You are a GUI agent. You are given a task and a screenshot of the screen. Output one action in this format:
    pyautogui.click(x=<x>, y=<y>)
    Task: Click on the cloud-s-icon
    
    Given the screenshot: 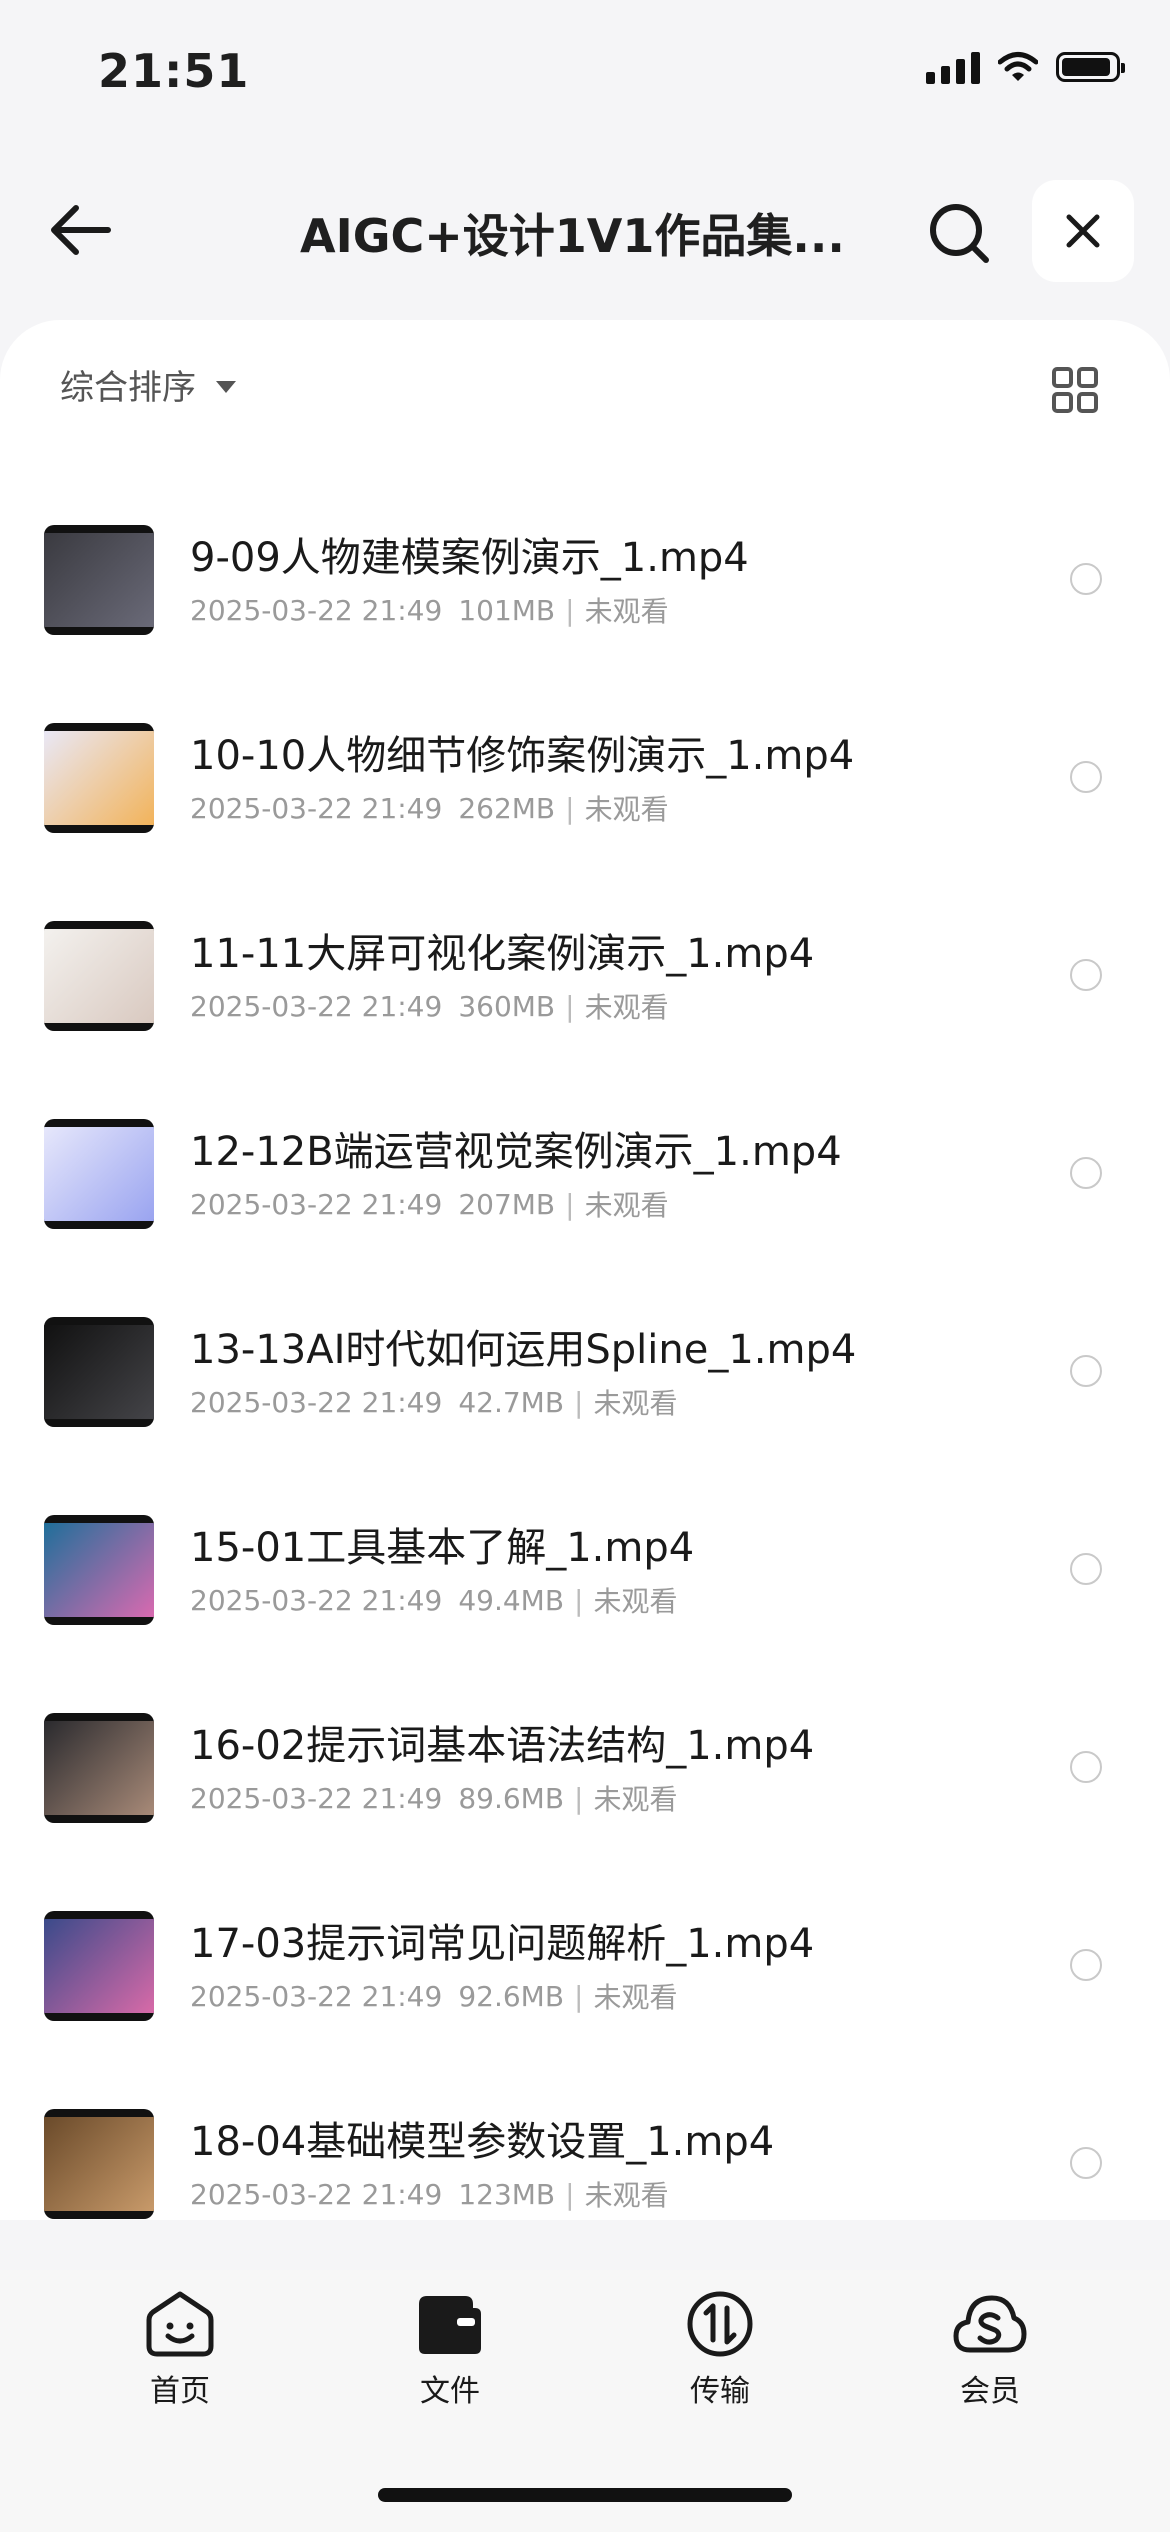 What is the action you would take?
    pyautogui.click(x=990, y=2324)
    